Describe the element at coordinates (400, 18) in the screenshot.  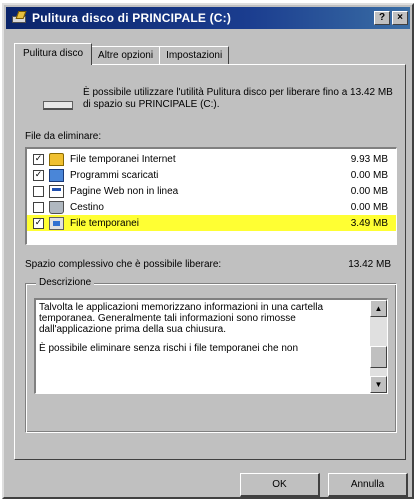
I see `close-button: ×` at that location.